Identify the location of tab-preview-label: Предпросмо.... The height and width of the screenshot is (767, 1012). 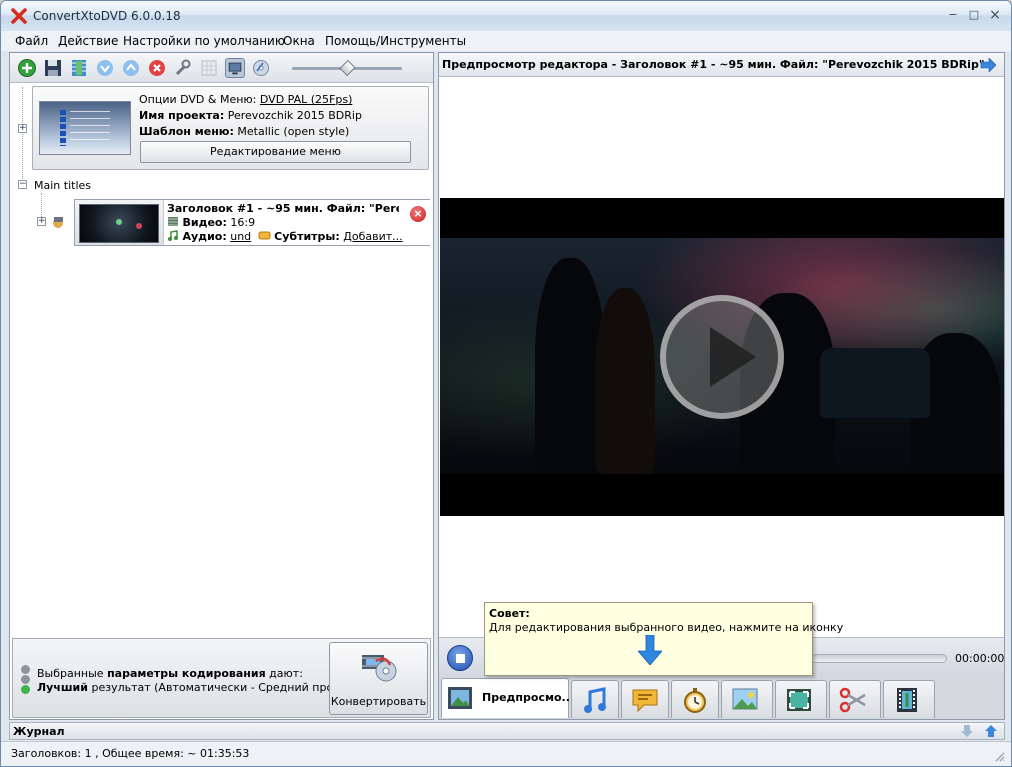
(528, 697).